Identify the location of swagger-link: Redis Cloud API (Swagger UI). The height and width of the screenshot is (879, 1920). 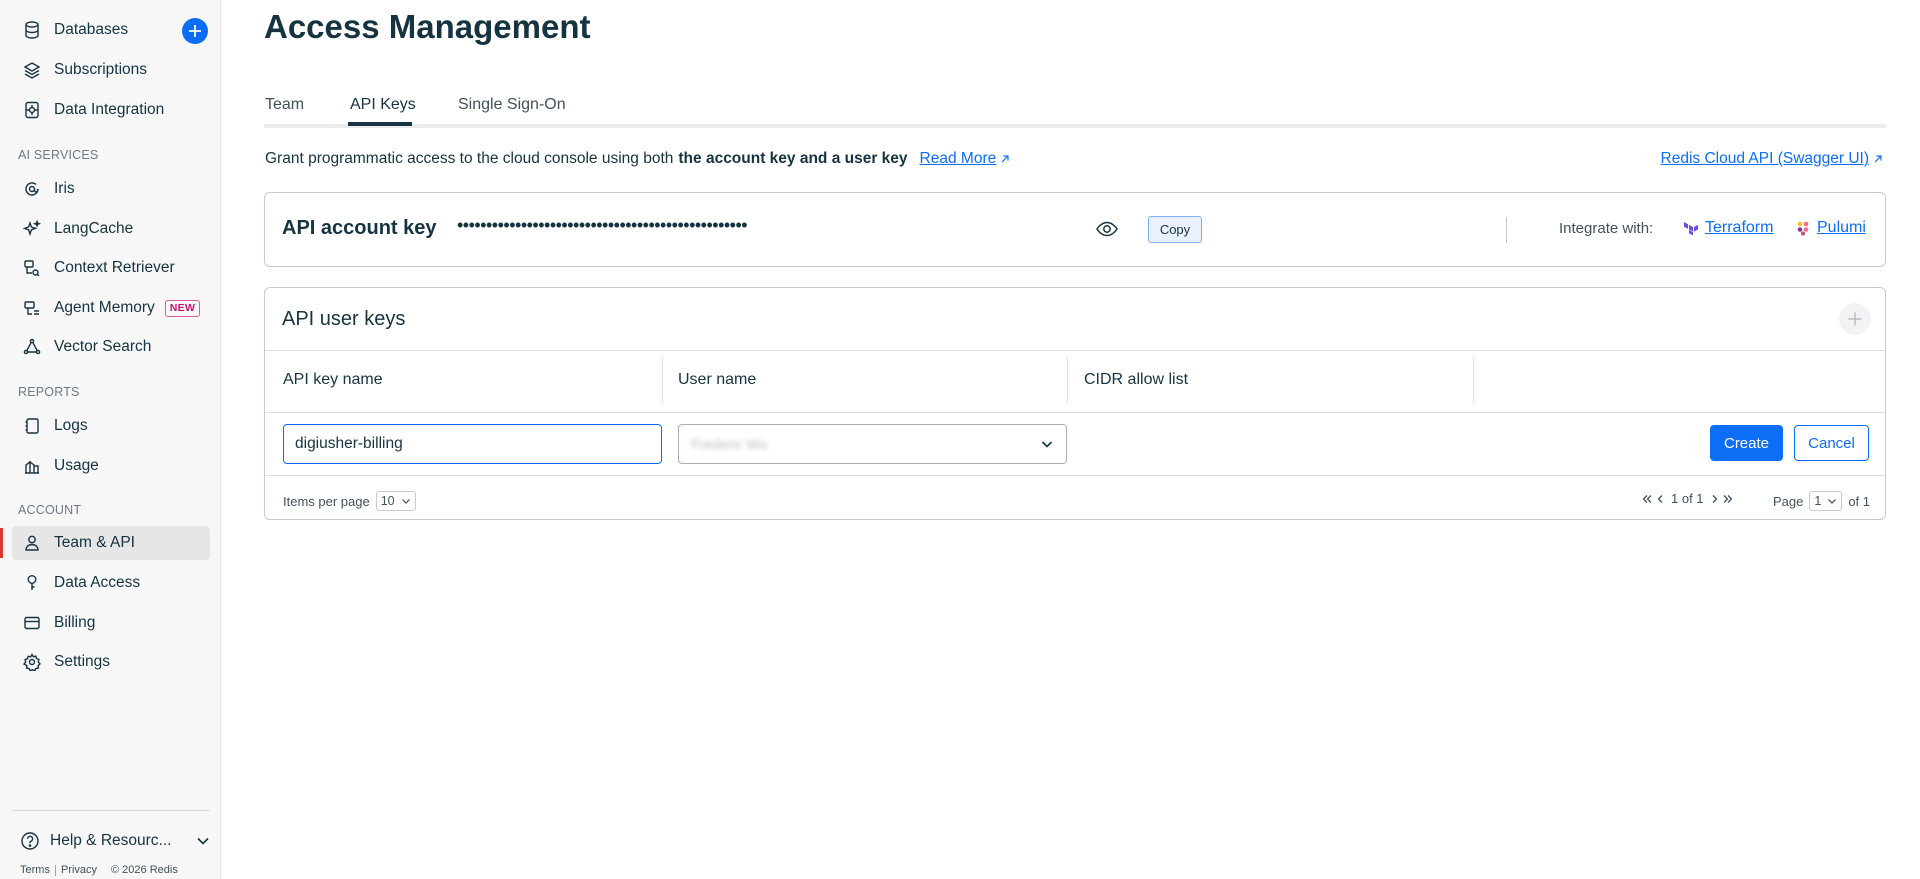
(1772, 159).